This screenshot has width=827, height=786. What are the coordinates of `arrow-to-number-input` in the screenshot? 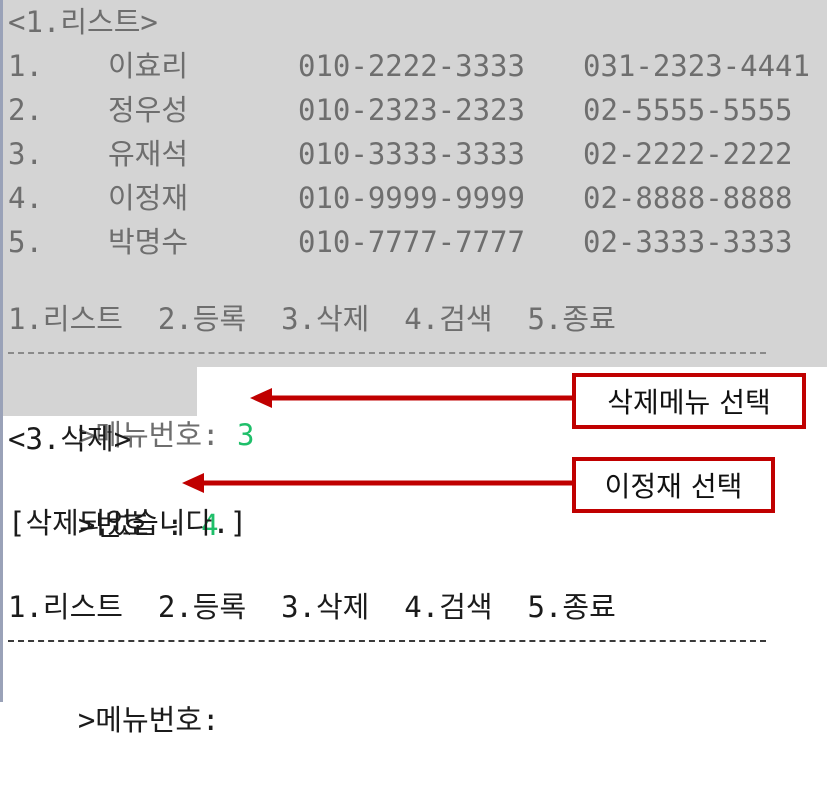 It's located at (377, 483).